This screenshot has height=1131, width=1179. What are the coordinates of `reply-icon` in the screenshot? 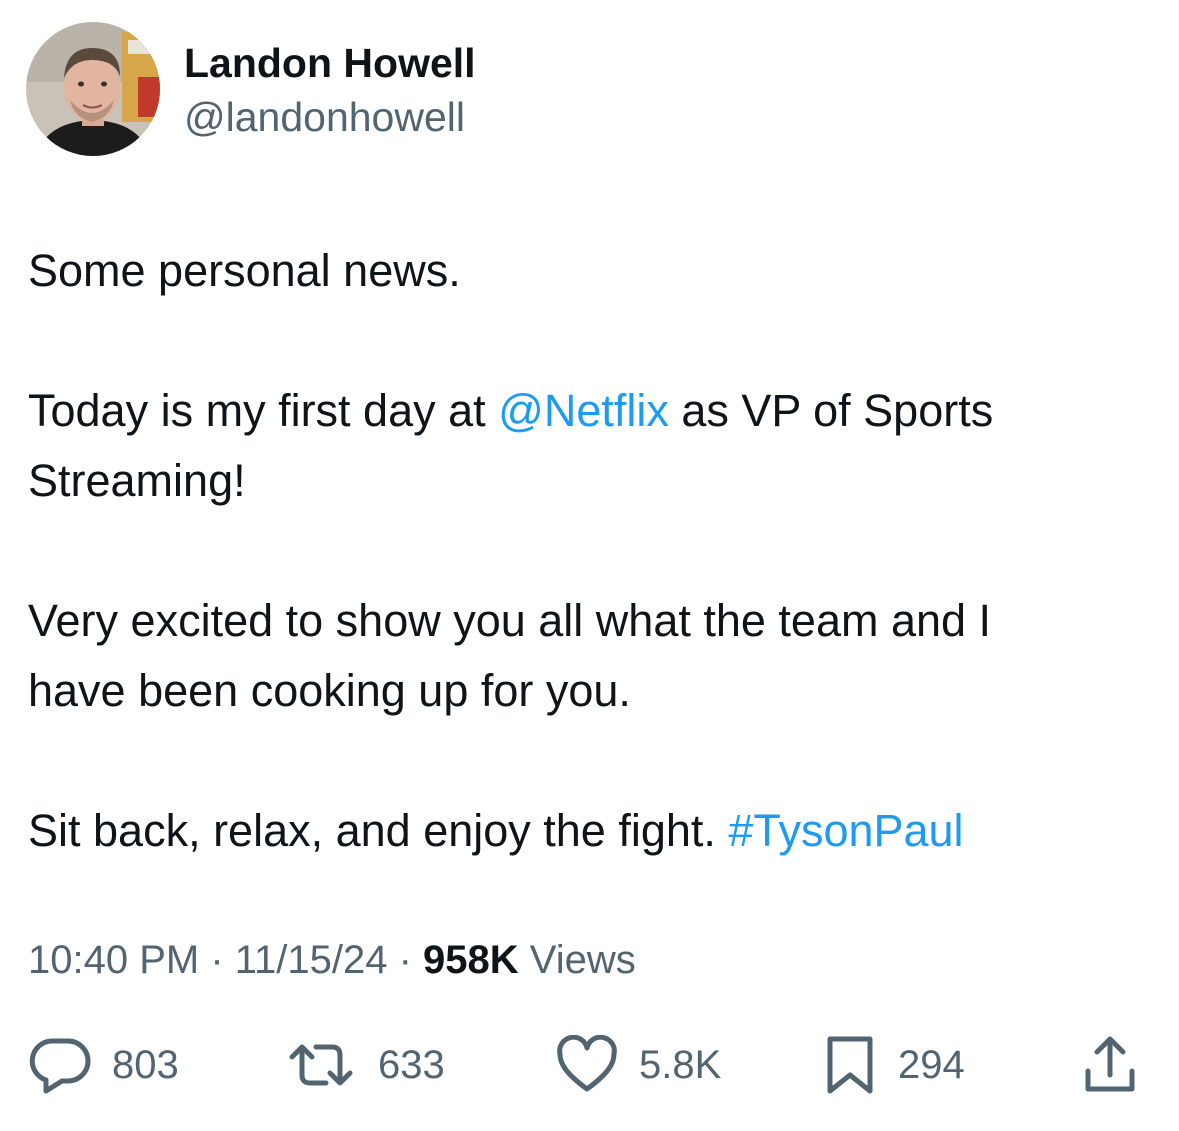 It's located at (60, 1065).